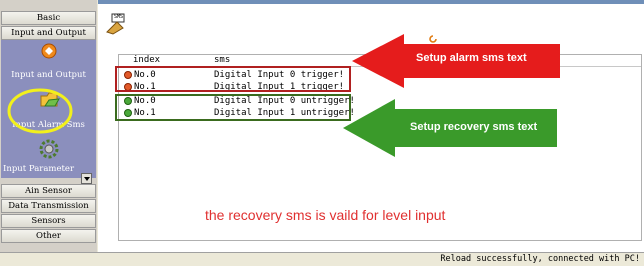 This screenshot has width=644, height=266. I want to click on nav-basic: Basic, so click(48, 18).